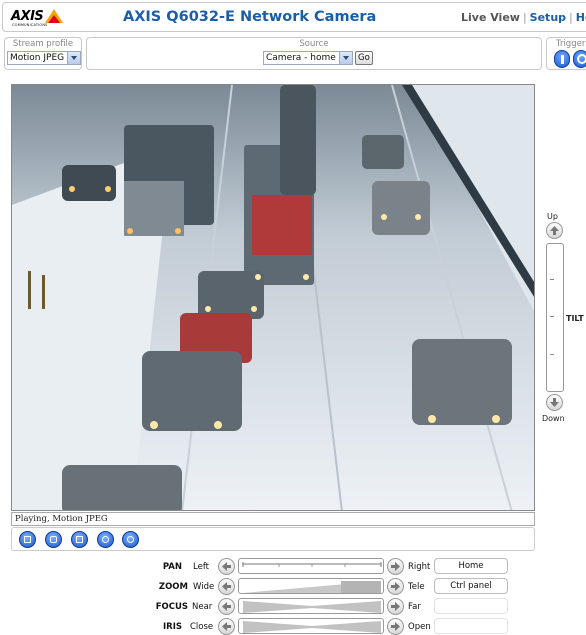 Image resolution: width=586 pixels, height=635 pixels. Describe the element at coordinates (555, 317) in the screenshot. I see `tilt-slider` at that location.